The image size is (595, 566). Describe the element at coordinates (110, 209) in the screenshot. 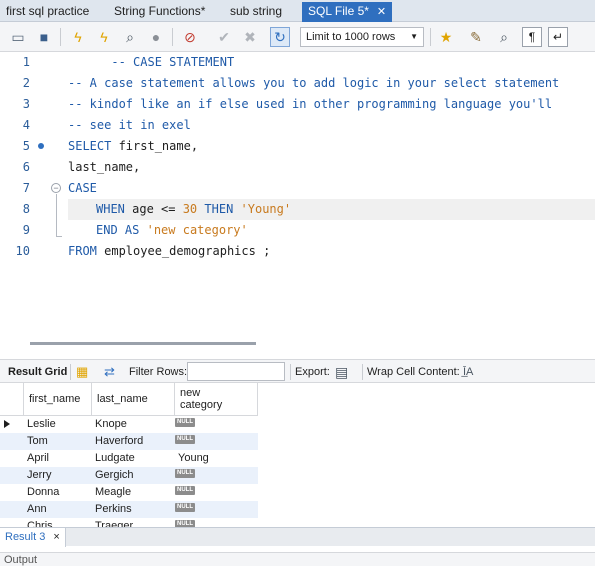

I see `keyword: WHEN` at that location.